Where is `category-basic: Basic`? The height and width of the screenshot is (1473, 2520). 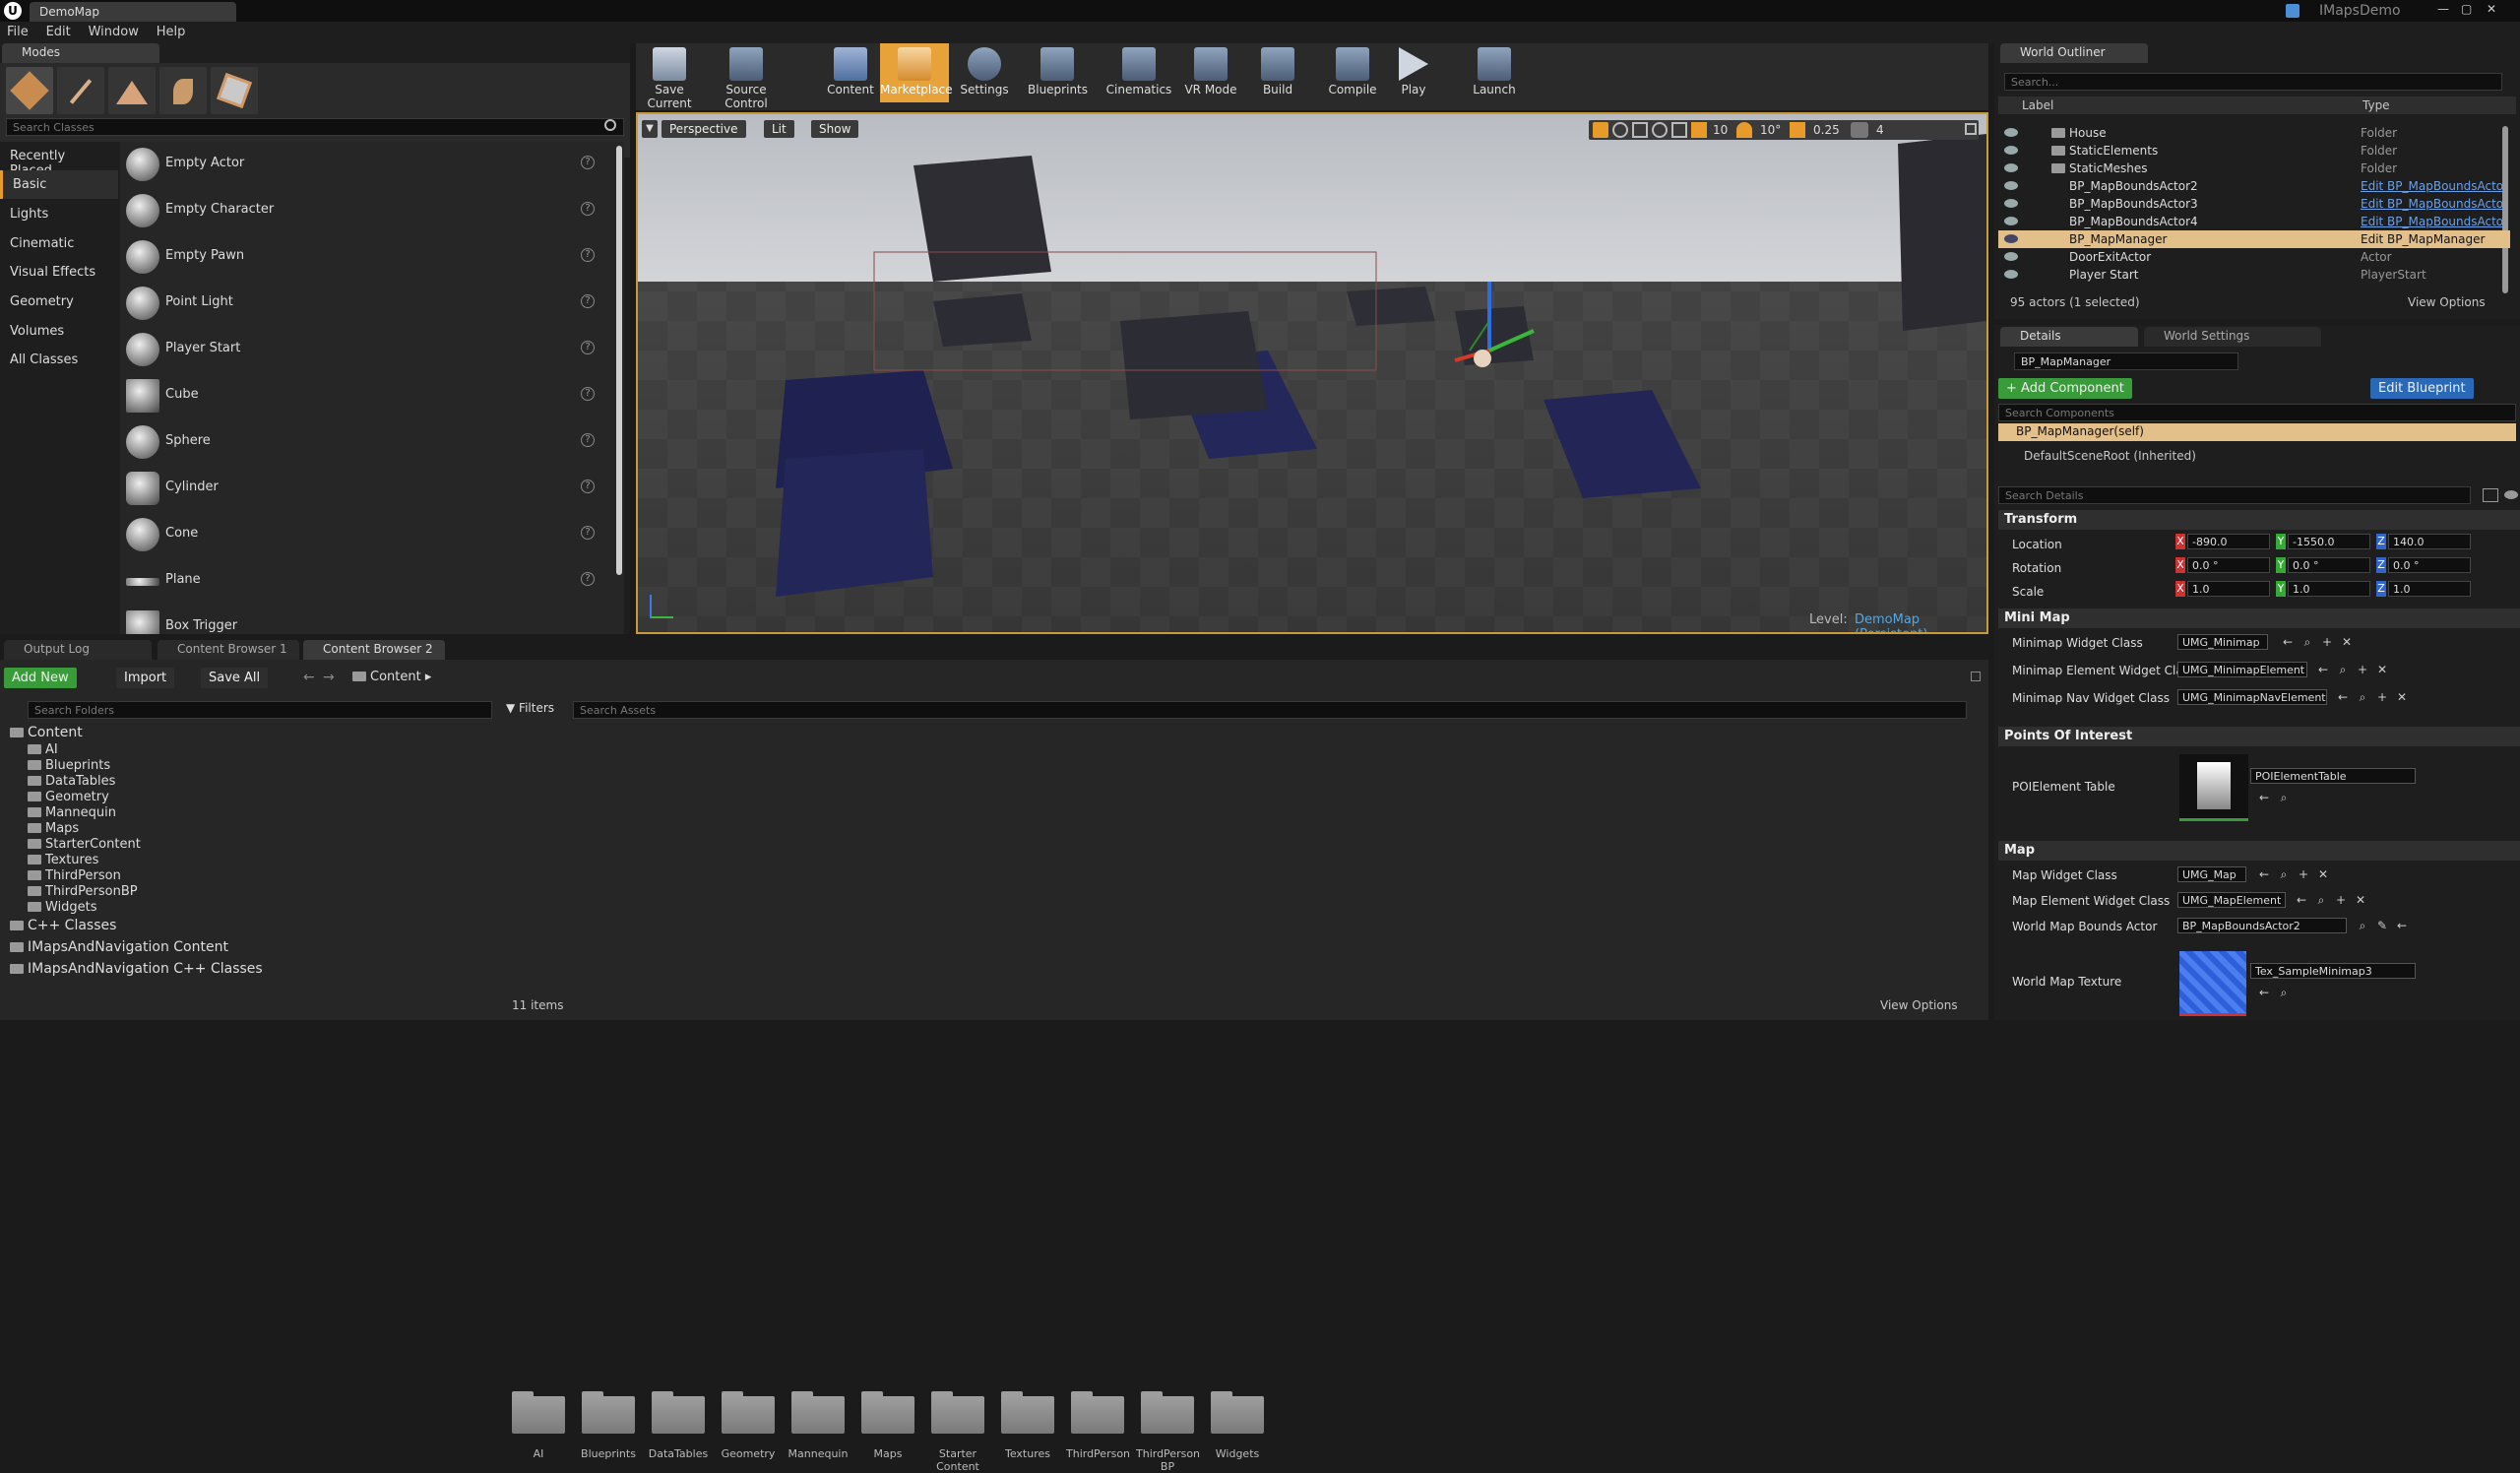 category-basic: Basic is located at coordinates (59, 184).